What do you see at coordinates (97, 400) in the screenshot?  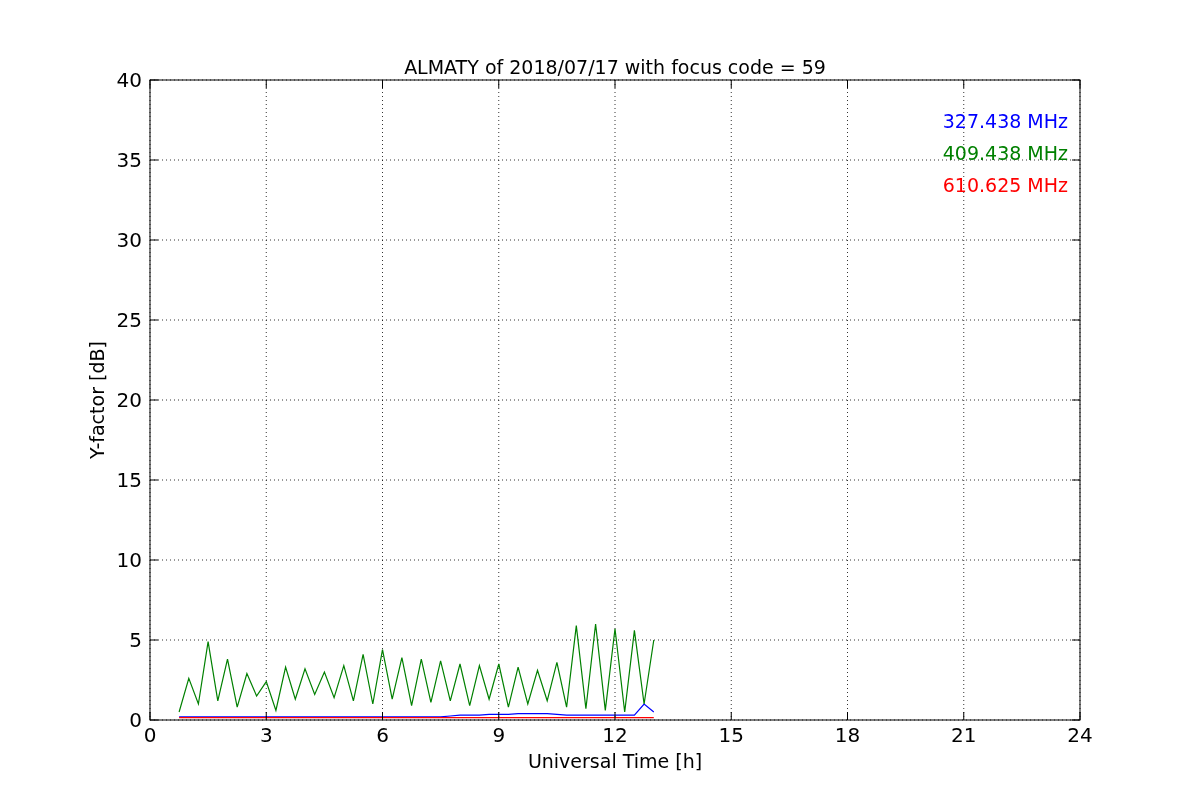 I see `y-axis-label: Y-factor [dB]` at bounding box center [97, 400].